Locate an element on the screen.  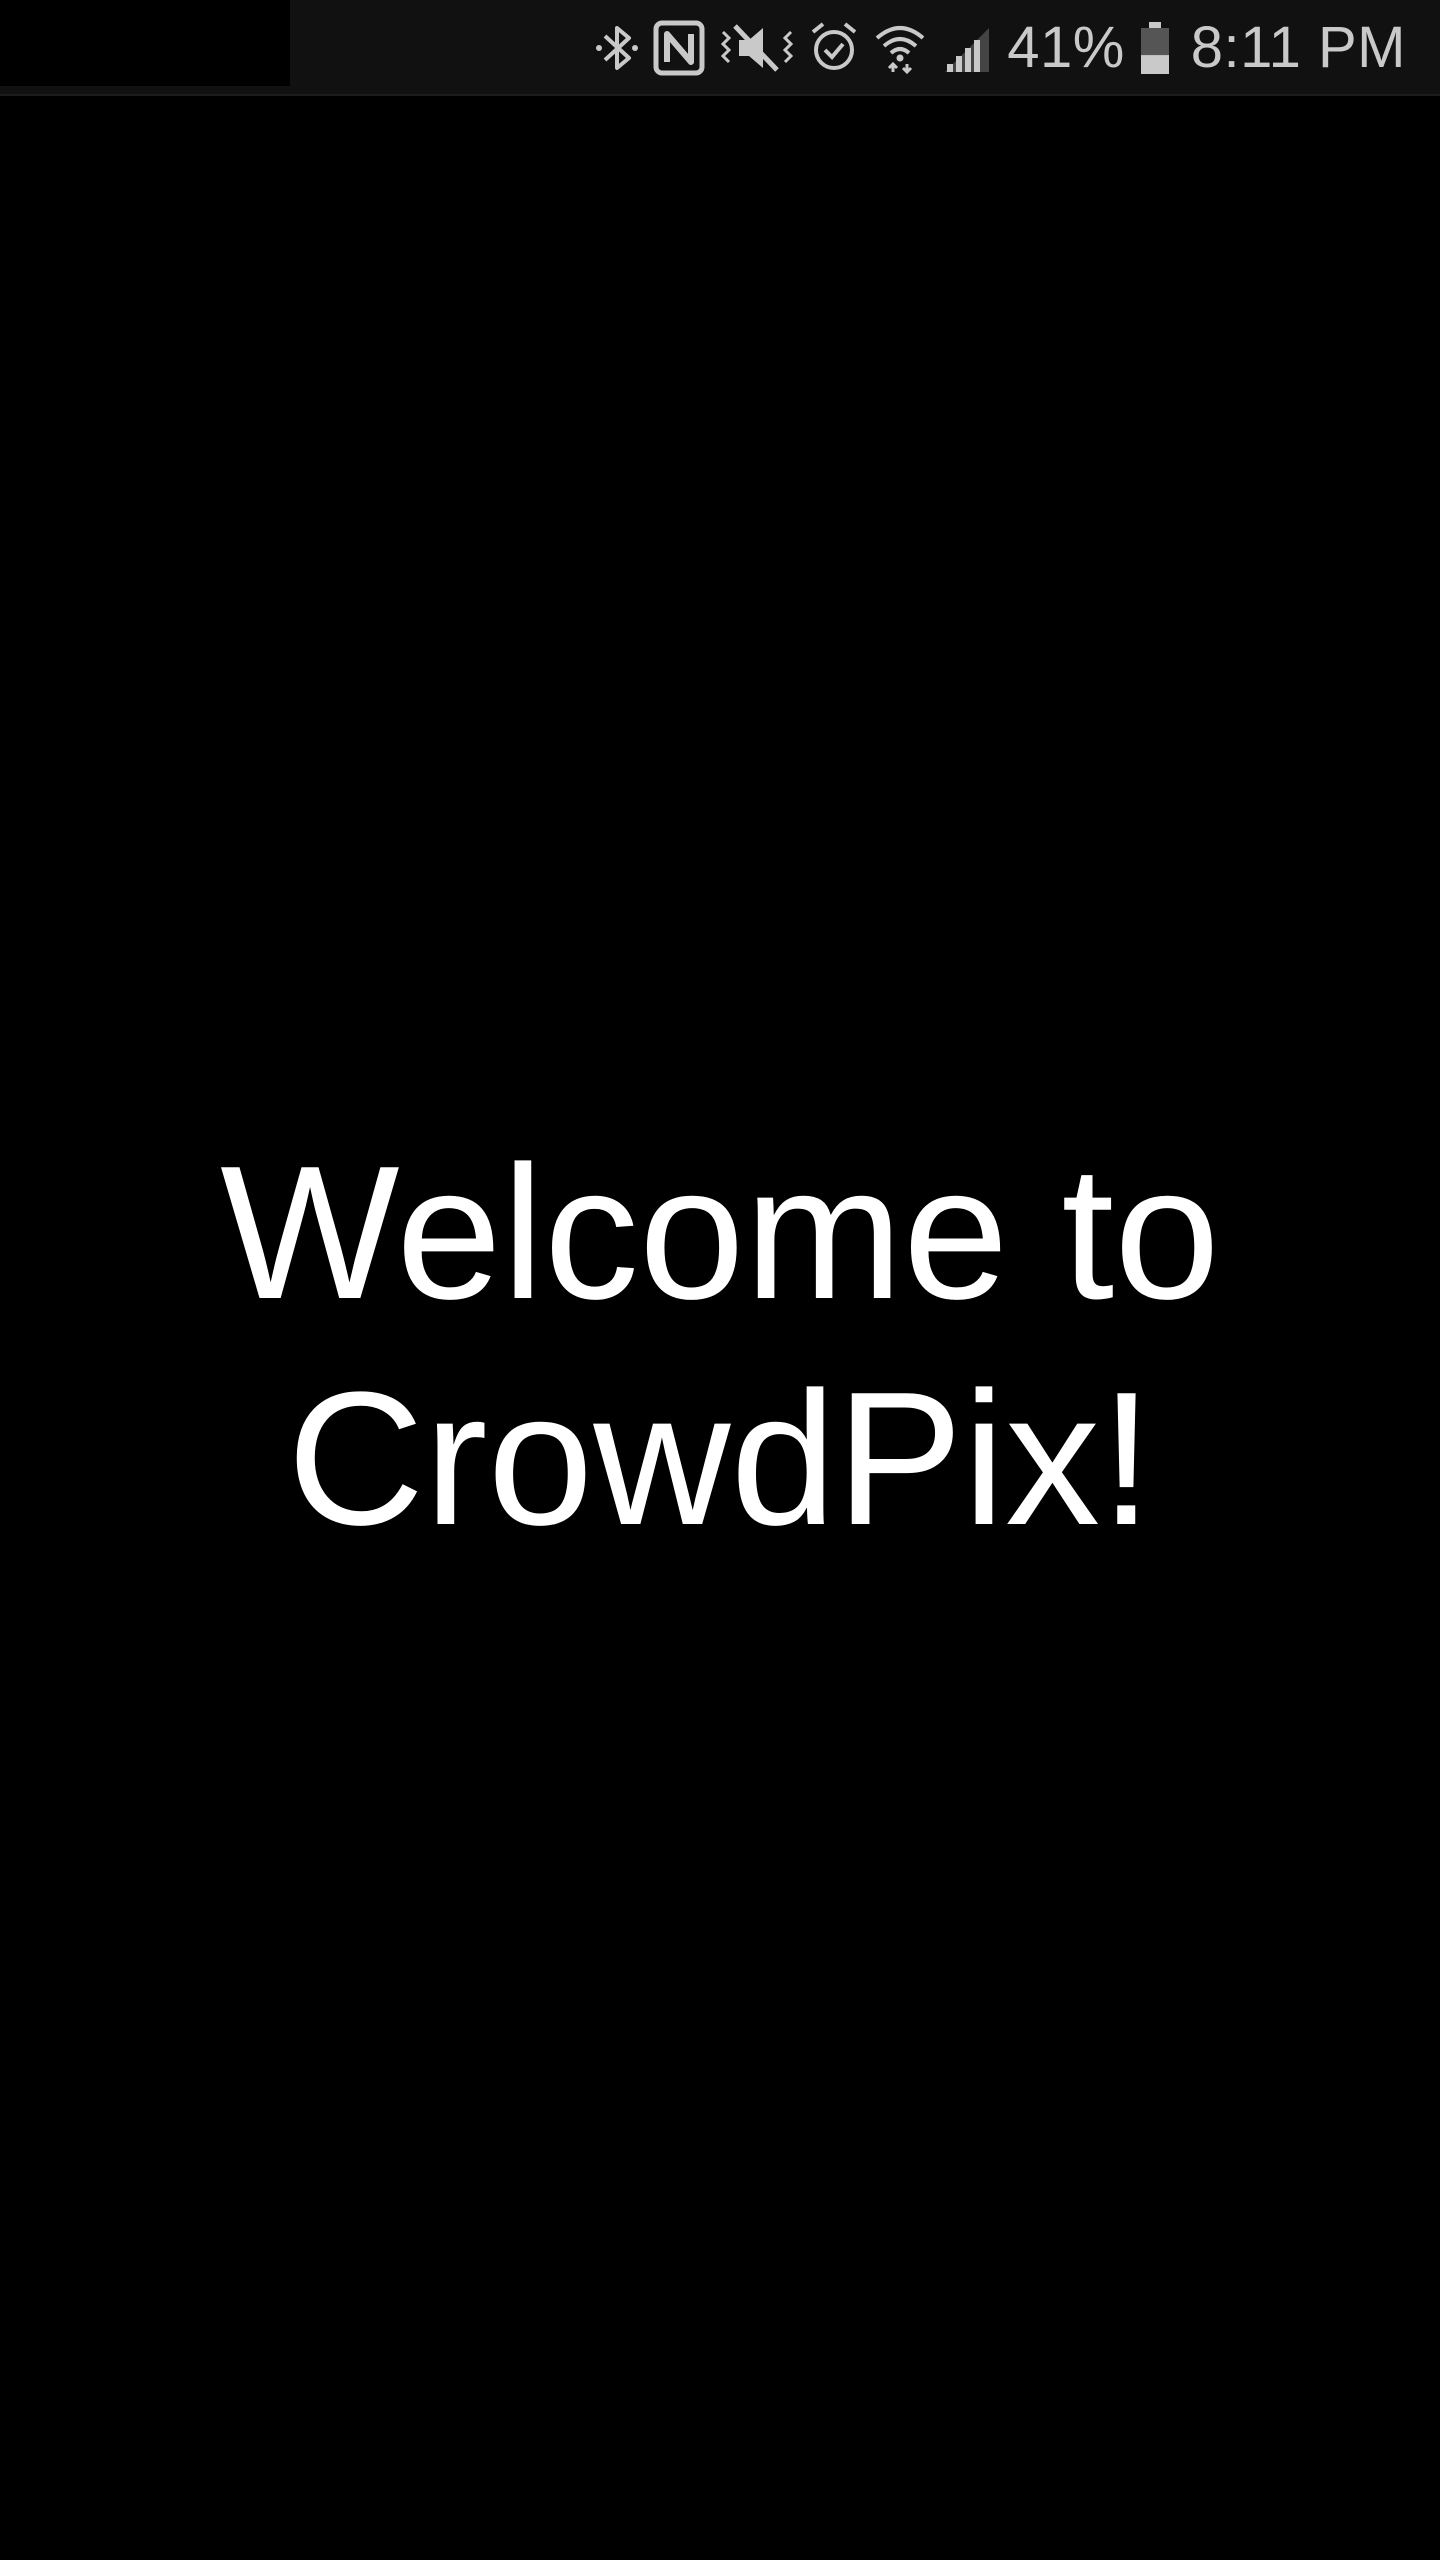
clock-time: 8:11 PM is located at coordinates (1298, 47).